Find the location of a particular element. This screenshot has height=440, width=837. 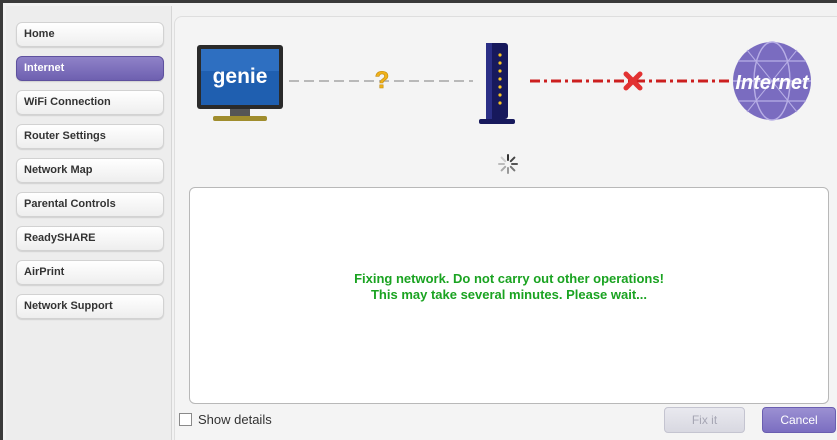

question-icon: ? is located at coordinates (382, 81).